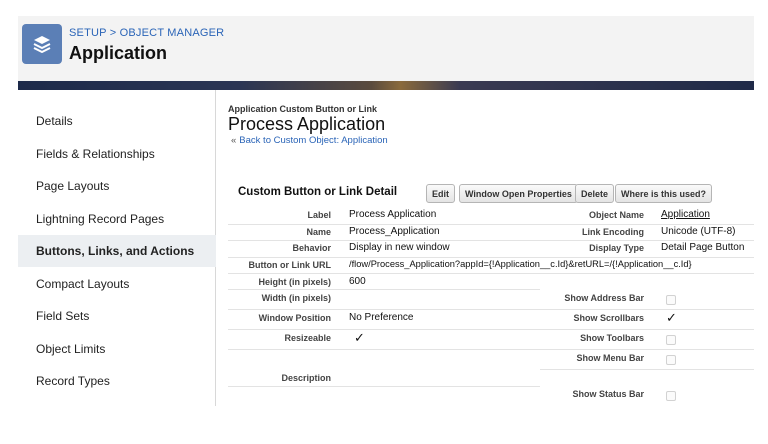  Describe the element at coordinates (117, 381) in the screenshot. I see `sidebar-item-record-types: Record Types` at that location.